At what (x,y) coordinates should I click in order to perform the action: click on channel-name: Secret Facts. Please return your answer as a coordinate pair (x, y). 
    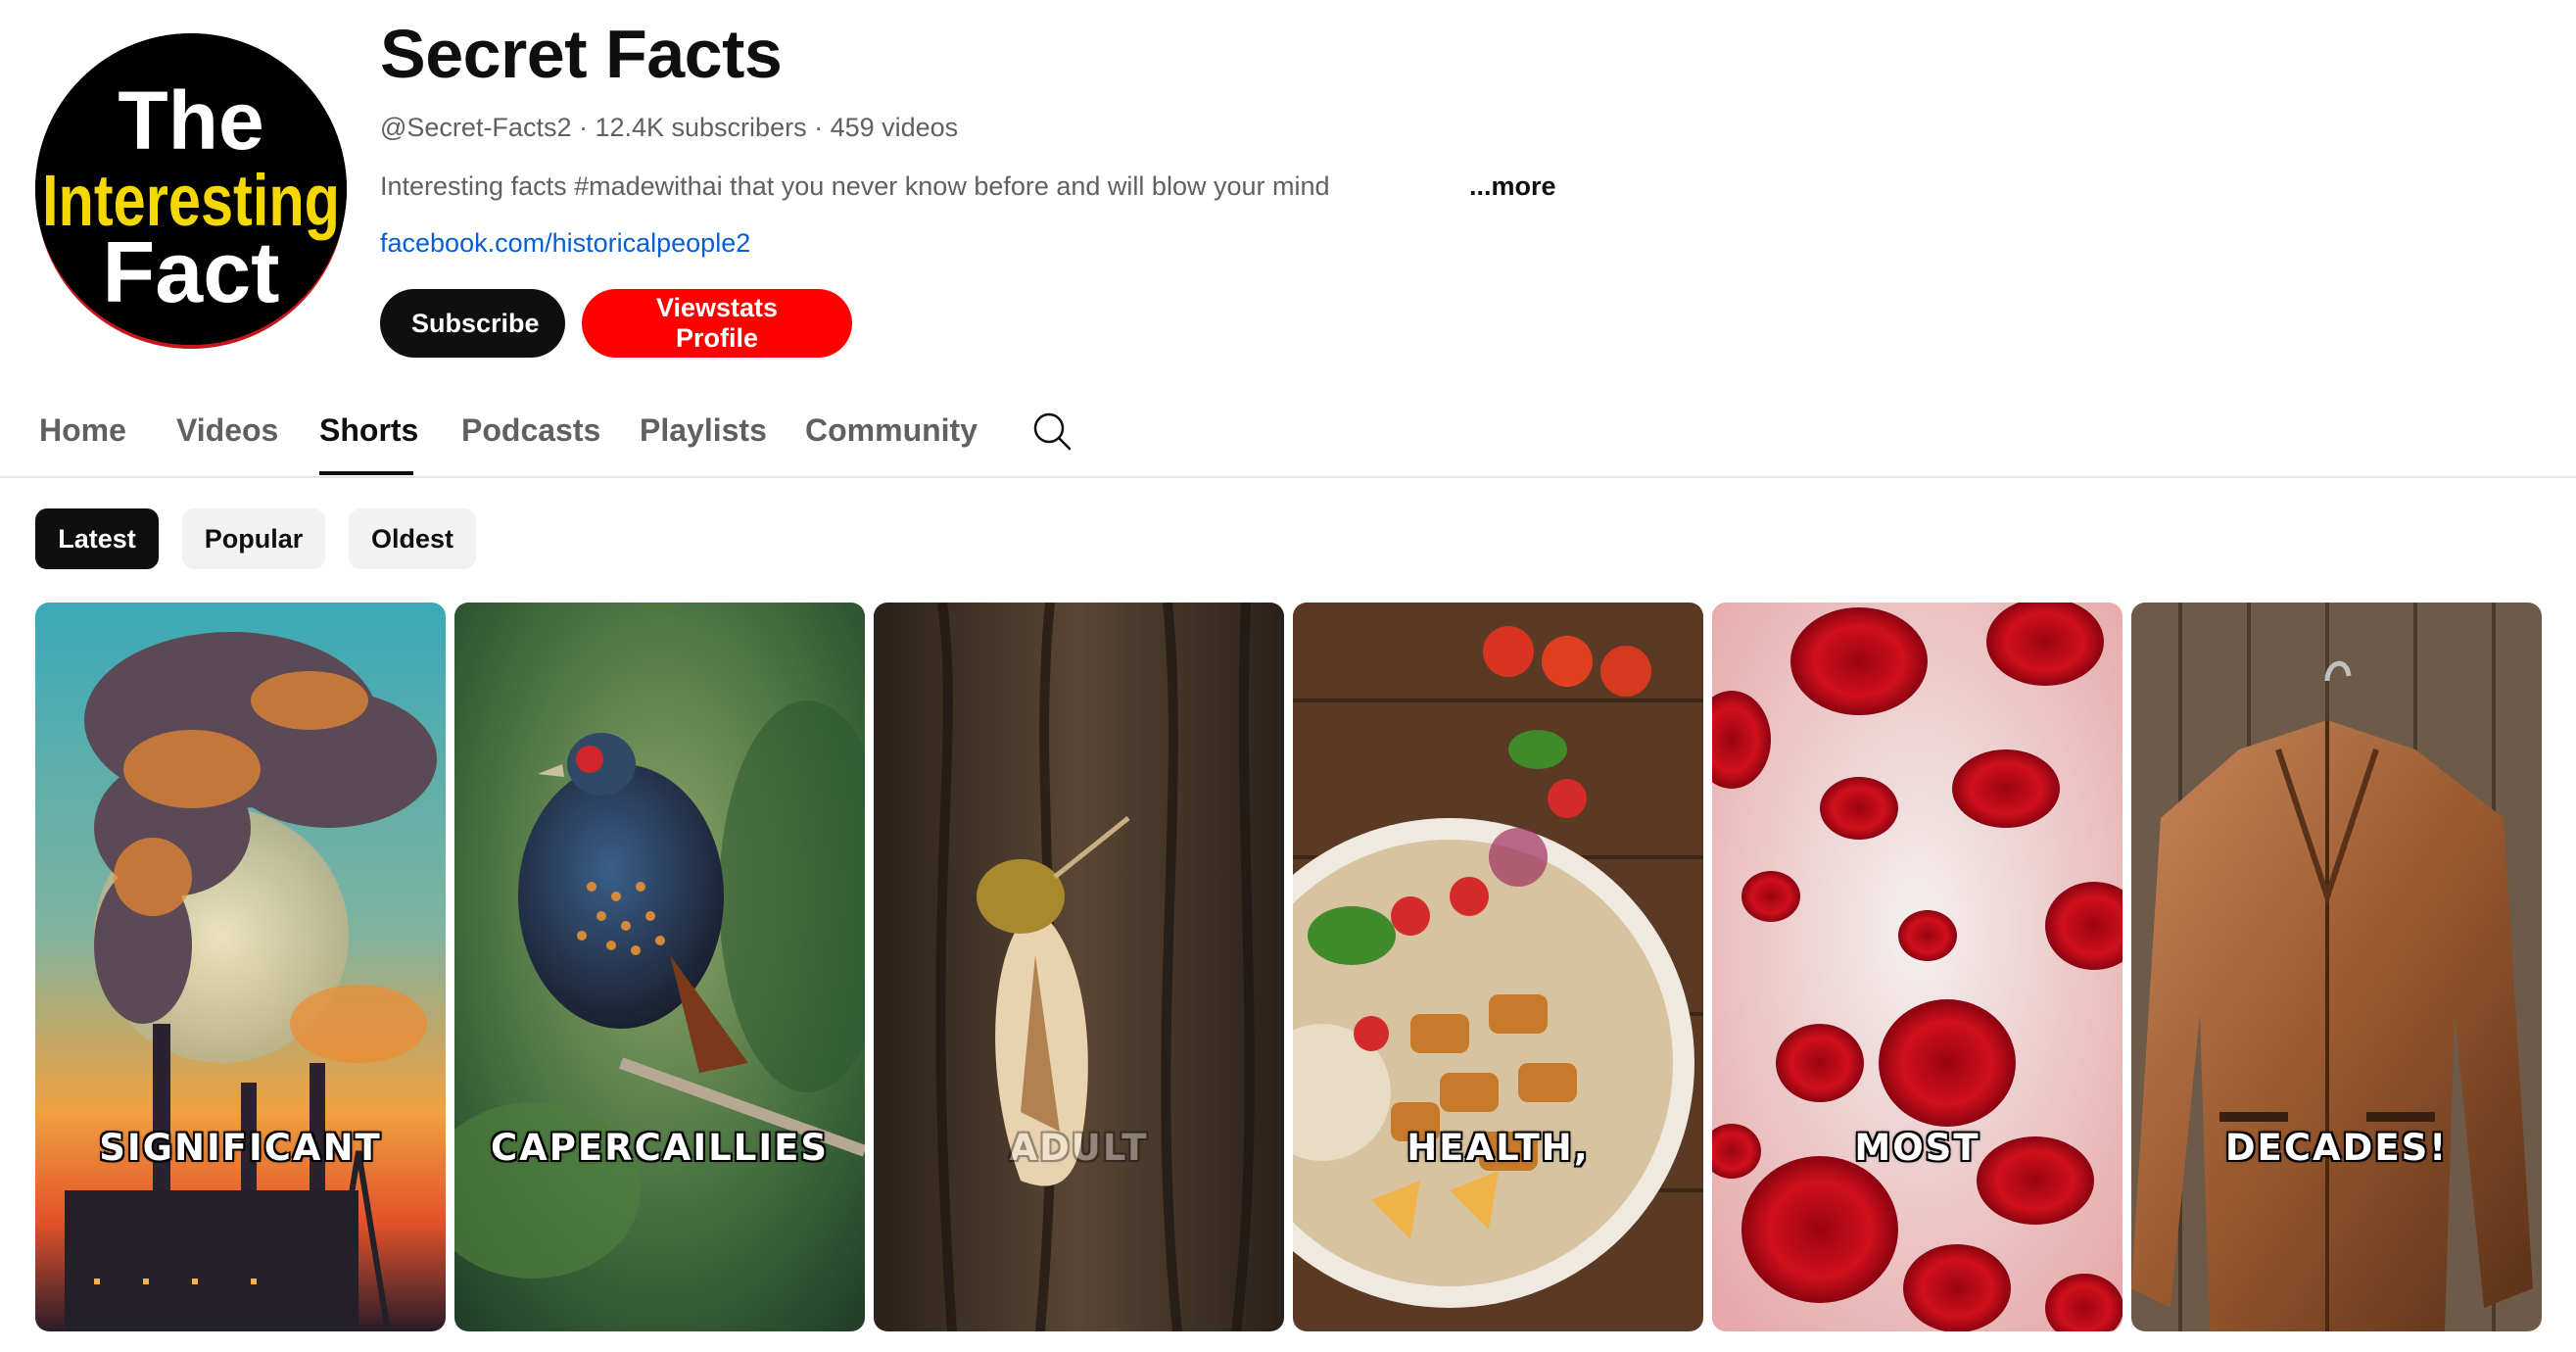
    Looking at the image, I should click on (581, 54).